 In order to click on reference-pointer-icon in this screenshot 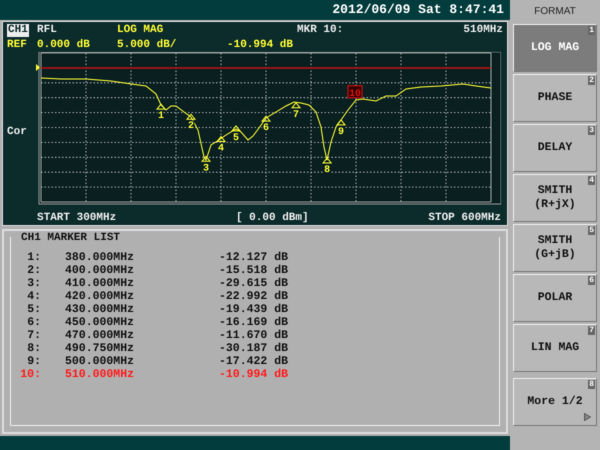, I will do `click(38, 67)`.